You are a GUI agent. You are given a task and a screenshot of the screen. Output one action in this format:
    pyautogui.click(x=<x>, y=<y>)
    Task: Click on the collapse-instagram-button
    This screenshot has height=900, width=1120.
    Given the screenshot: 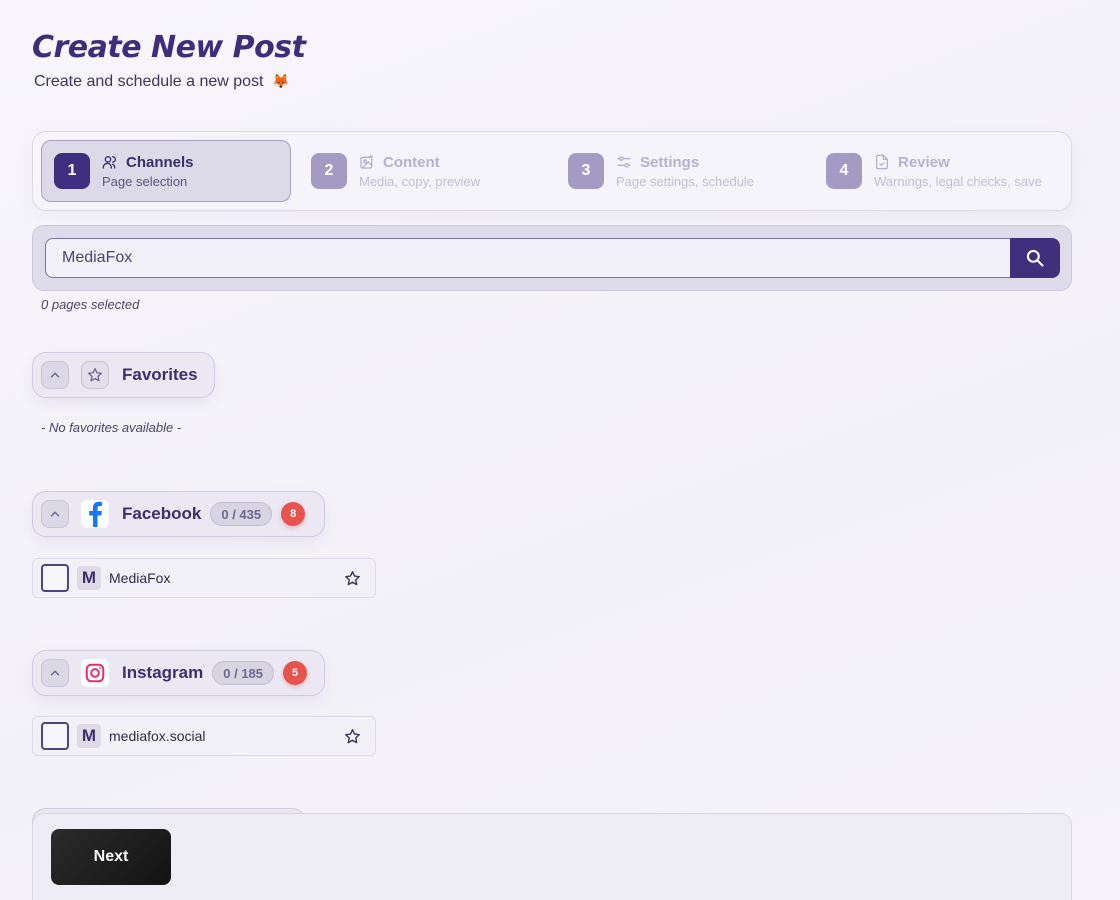 What is the action you would take?
    pyautogui.click(x=55, y=673)
    